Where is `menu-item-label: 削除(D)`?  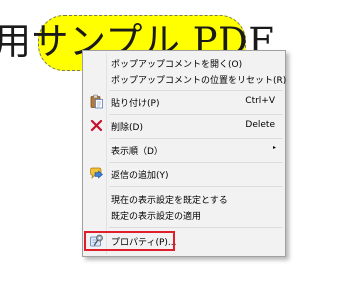 menu-item-label: 削除(D) is located at coordinates (127, 128).